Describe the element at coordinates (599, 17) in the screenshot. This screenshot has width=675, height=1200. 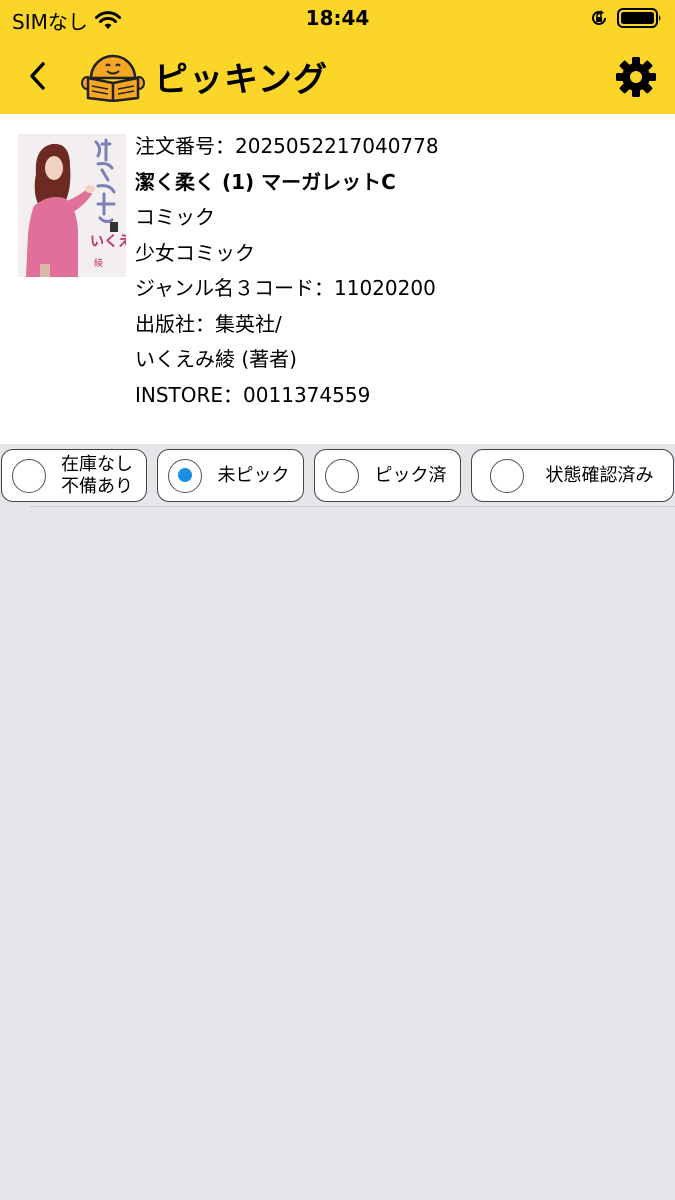
I see `orientation-lock-icon` at that location.